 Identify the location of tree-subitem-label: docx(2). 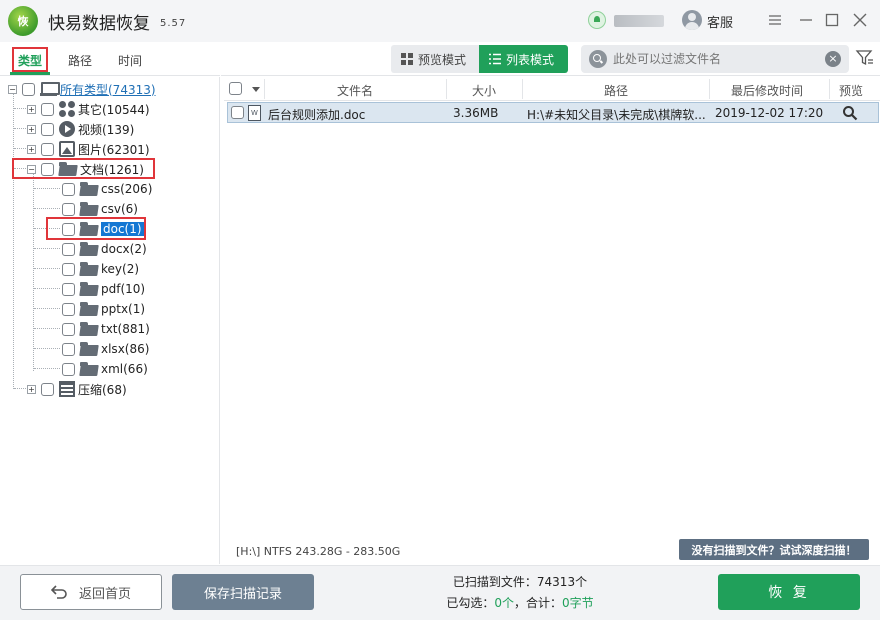
(124, 249).